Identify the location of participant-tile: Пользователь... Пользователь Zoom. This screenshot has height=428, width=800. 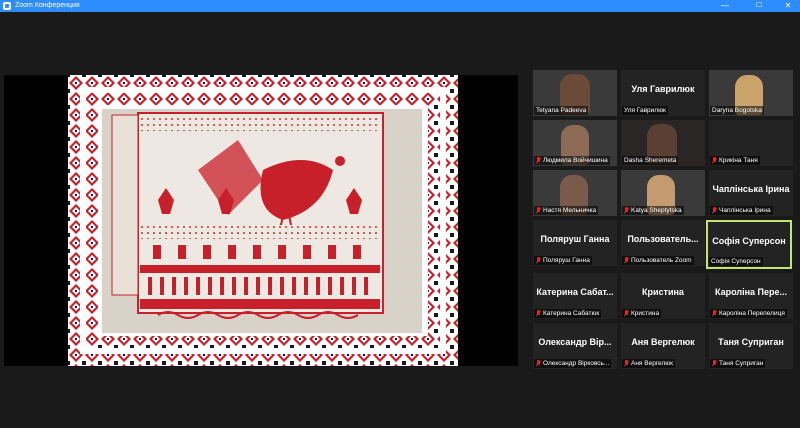
(663, 243).